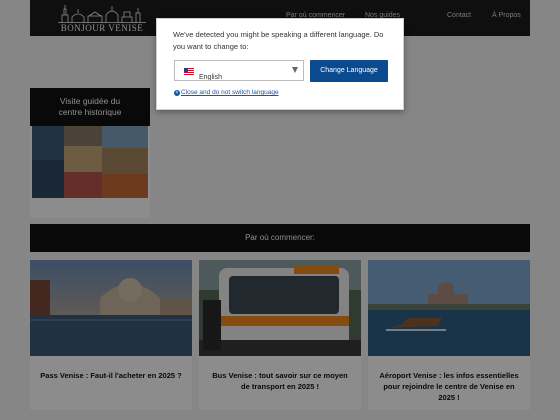 This screenshot has width=560, height=420. What do you see at coordinates (239, 70) in the screenshot?
I see `language-select: English` at bounding box center [239, 70].